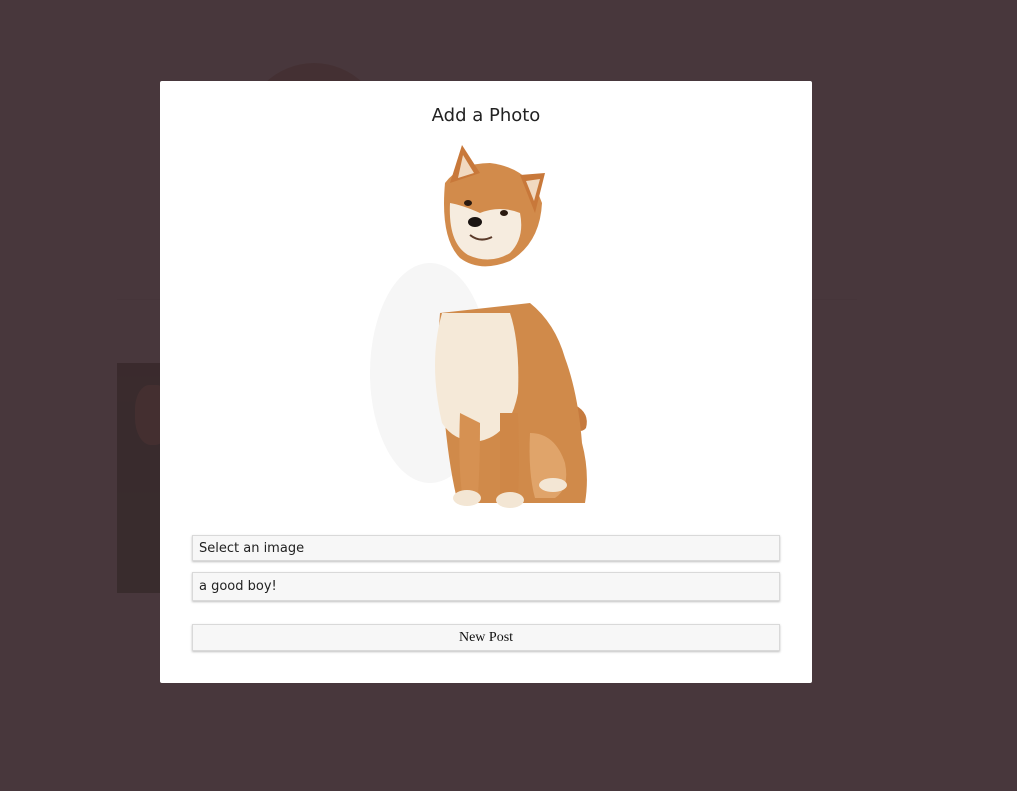 The height and width of the screenshot is (791, 1017). Describe the element at coordinates (486, 115) in the screenshot. I see `modal-title: Add a Photo` at that location.